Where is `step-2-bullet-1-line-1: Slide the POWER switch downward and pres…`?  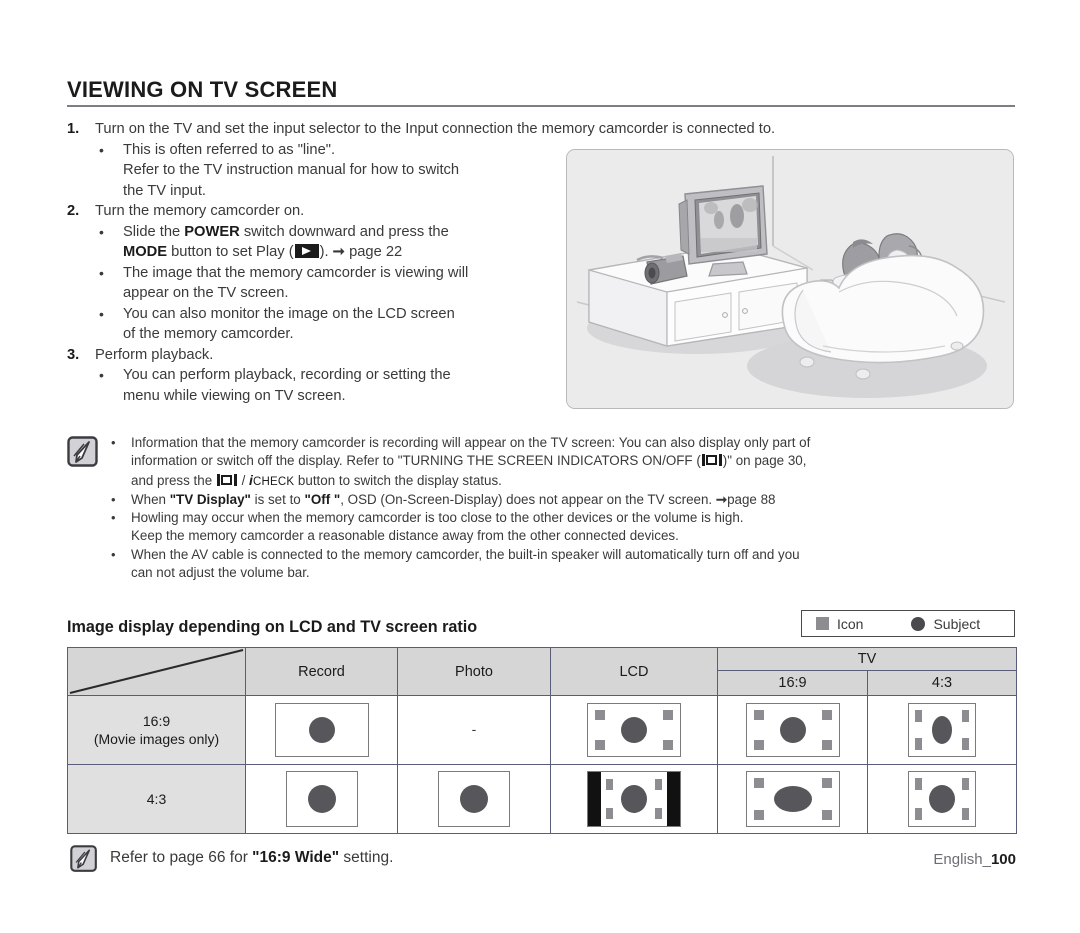 step-2-bullet-1-line-1: Slide the POWER switch downward and pres… is located at coordinates (338, 232).